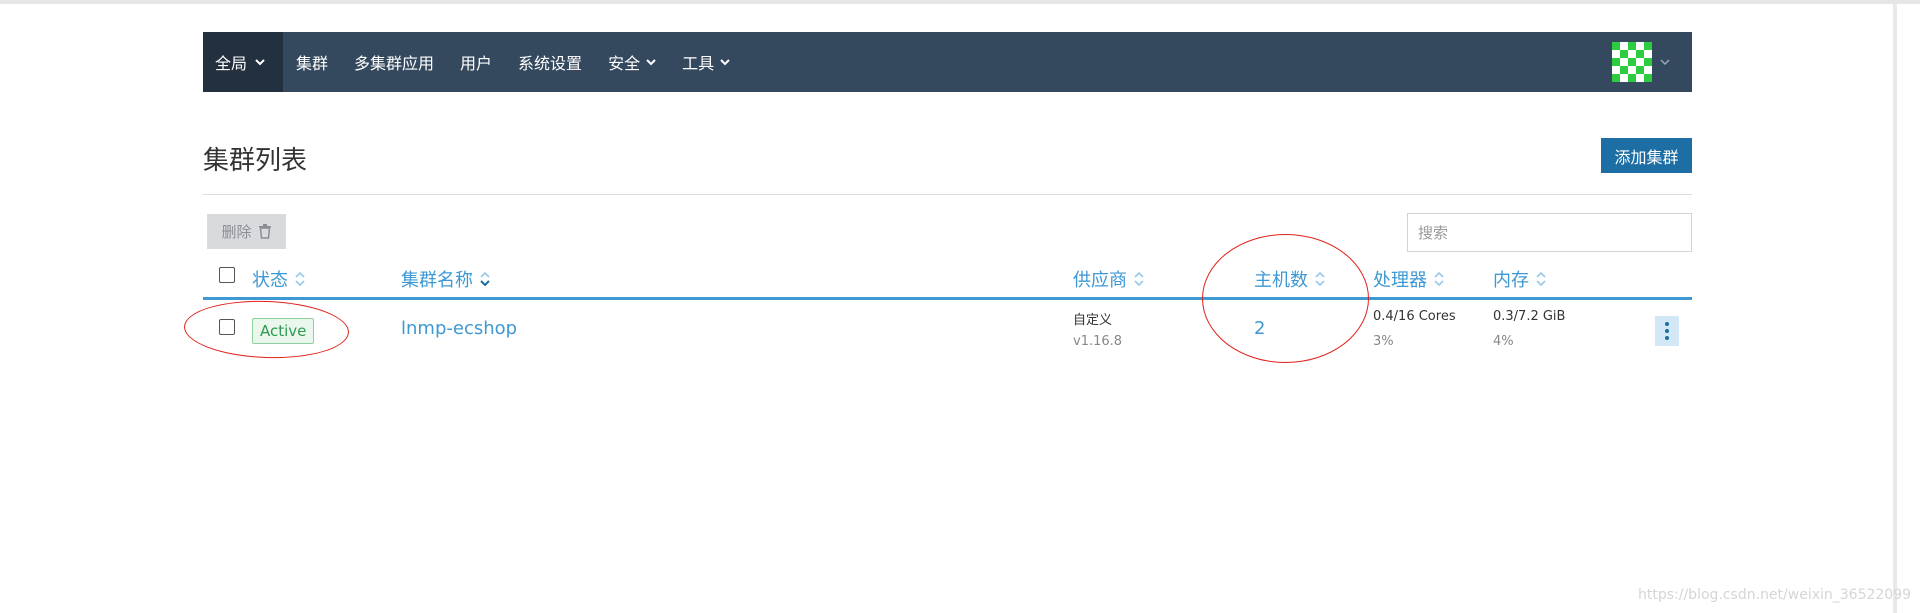  Describe the element at coordinates (231, 63) in the screenshot. I see `nav-item-label: 全局` at that location.